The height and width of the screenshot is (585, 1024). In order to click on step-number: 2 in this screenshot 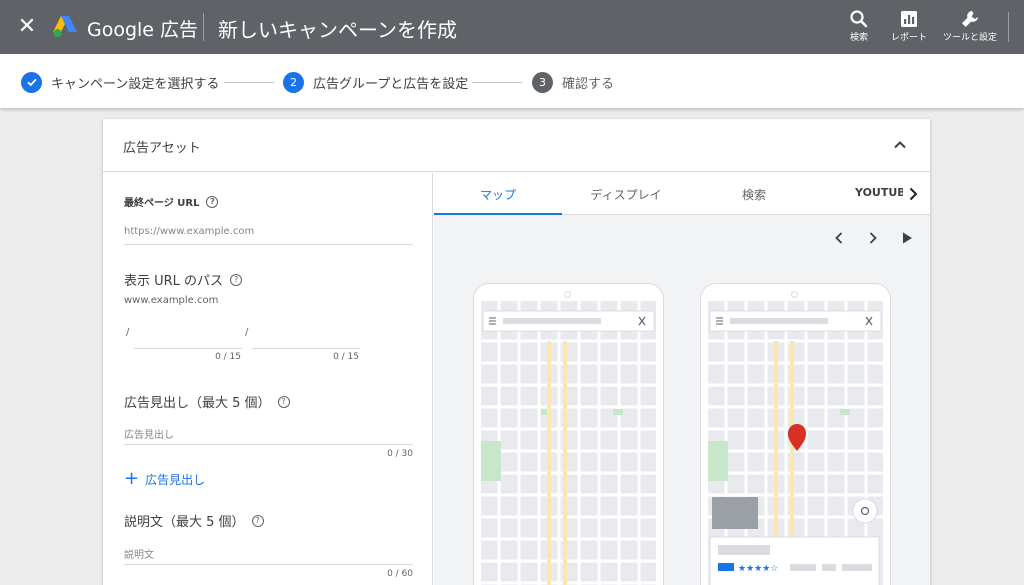, I will do `click(293, 82)`.